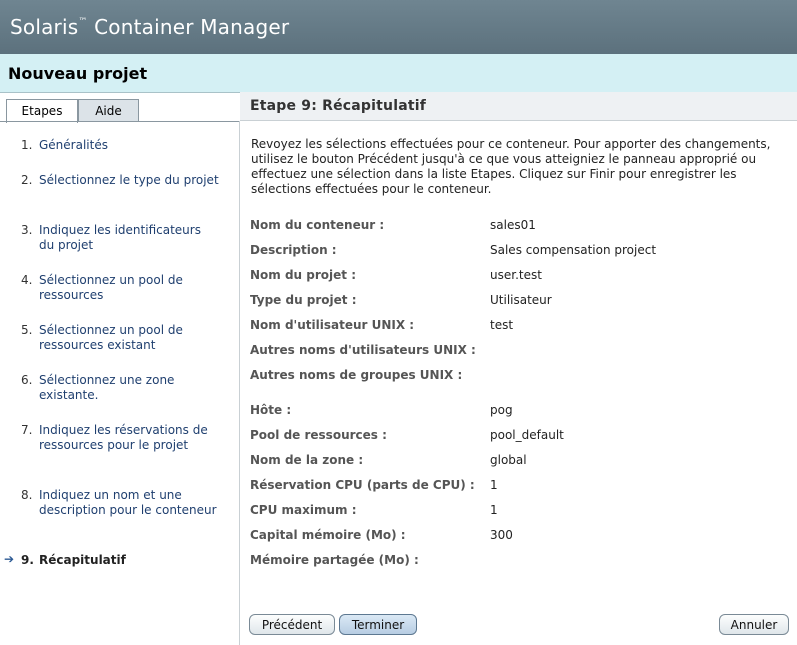 The image size is (797, 645). What do you see at coordinates (513, 225) in the screenshot?
I see `summary-value: sales01` at bounding box center [513, 225].